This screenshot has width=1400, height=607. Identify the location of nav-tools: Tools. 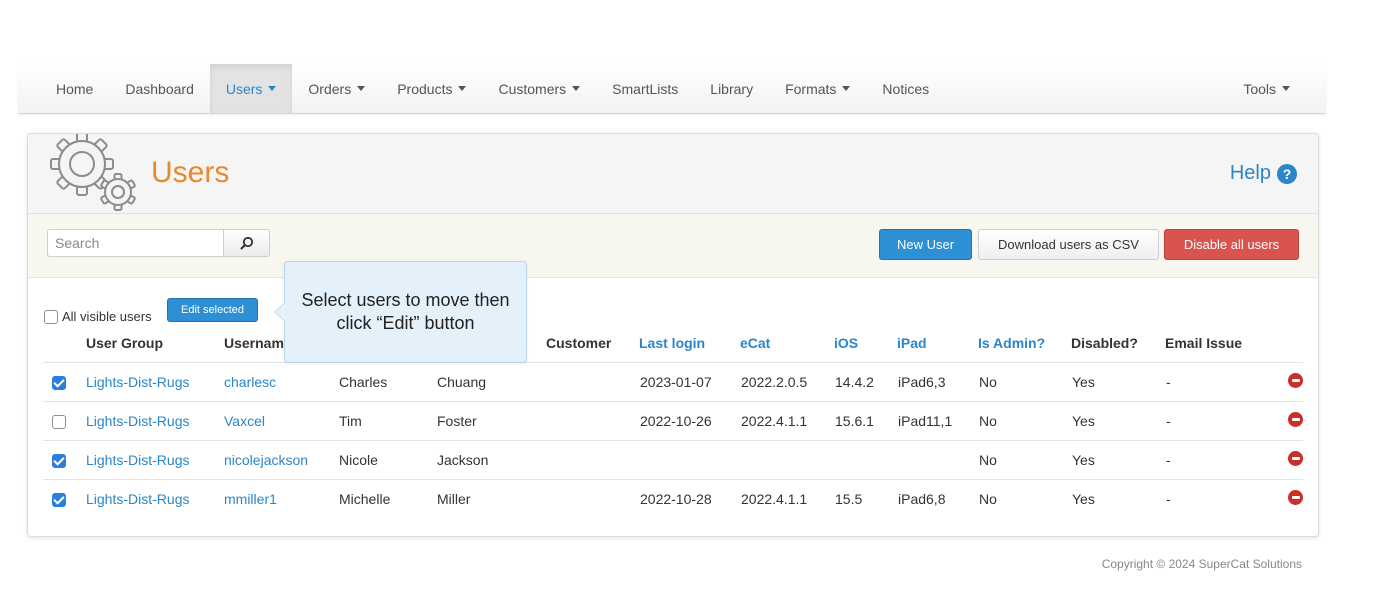
(1276, 88).